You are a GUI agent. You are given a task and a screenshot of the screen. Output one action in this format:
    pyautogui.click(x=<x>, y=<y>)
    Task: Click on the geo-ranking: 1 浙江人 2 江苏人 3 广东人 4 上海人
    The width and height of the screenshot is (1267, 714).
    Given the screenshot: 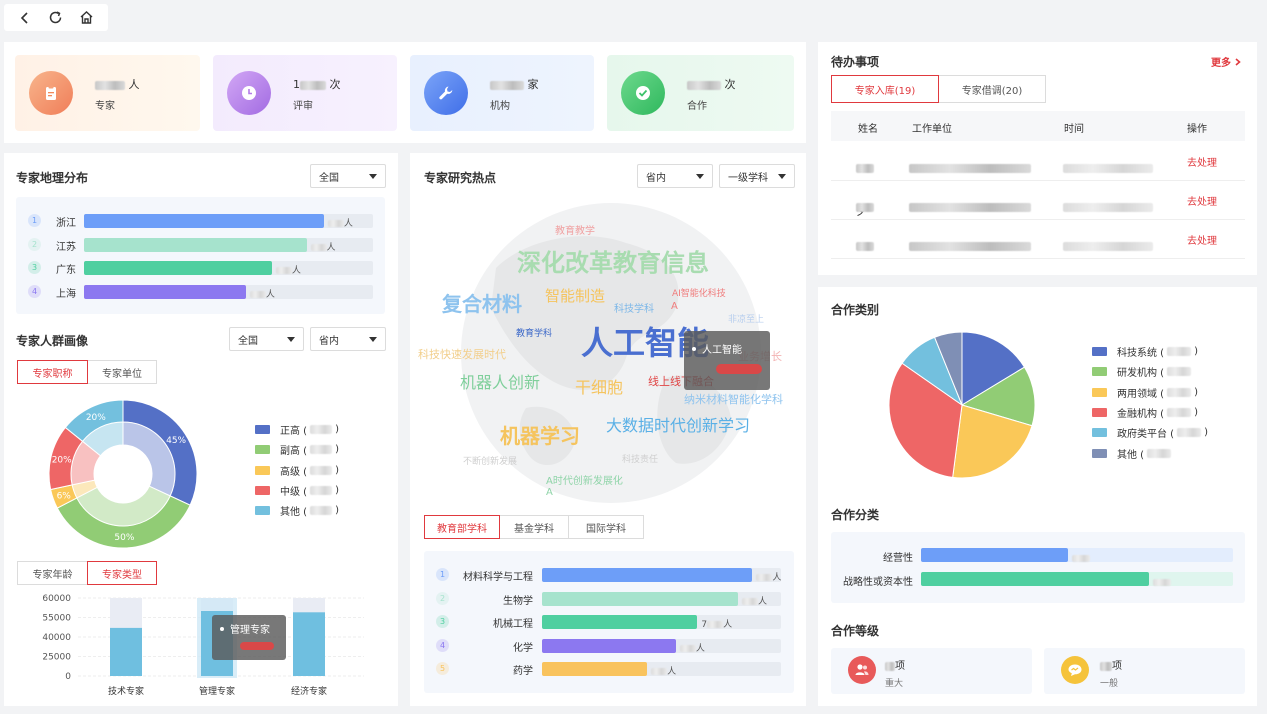 What is the action you would take?
    pyautogui.click(x=200, y=255)
    